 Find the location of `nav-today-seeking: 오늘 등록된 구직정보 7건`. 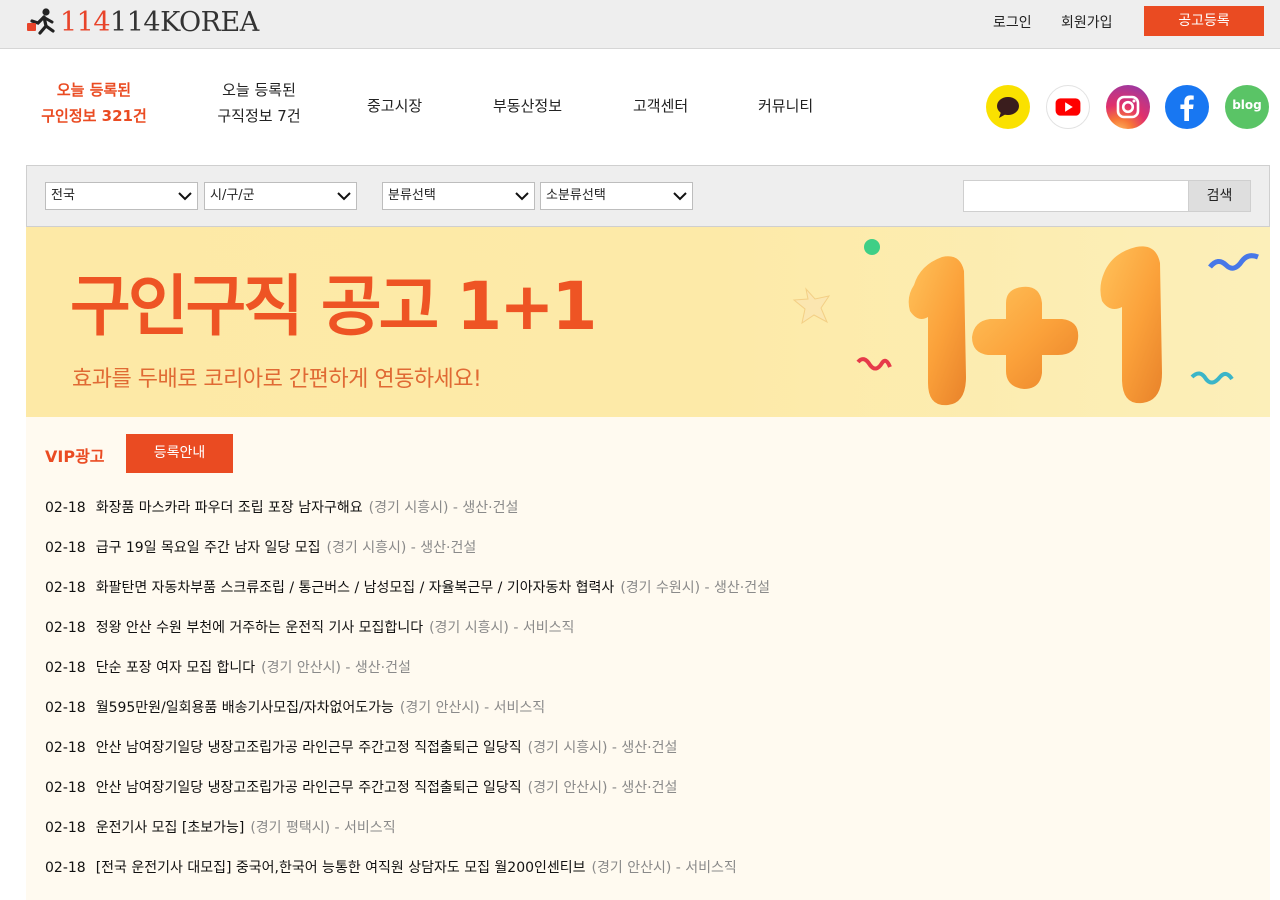

nav-today-seeking: 오늘 등록된 구직정보 7건 is located at coordinates (259, 103).